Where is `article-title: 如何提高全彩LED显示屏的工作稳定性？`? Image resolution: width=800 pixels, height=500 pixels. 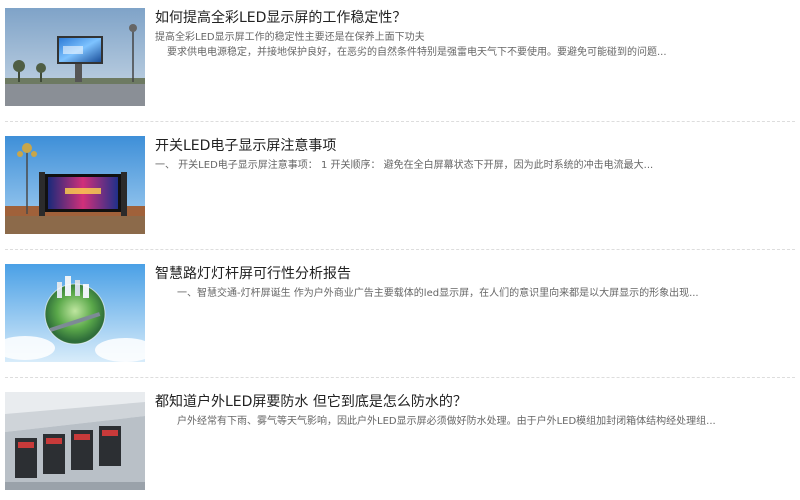
article-title: 如何提高全彩LED显示屏的工作稳定性？ is located at coordinates (280, 18).